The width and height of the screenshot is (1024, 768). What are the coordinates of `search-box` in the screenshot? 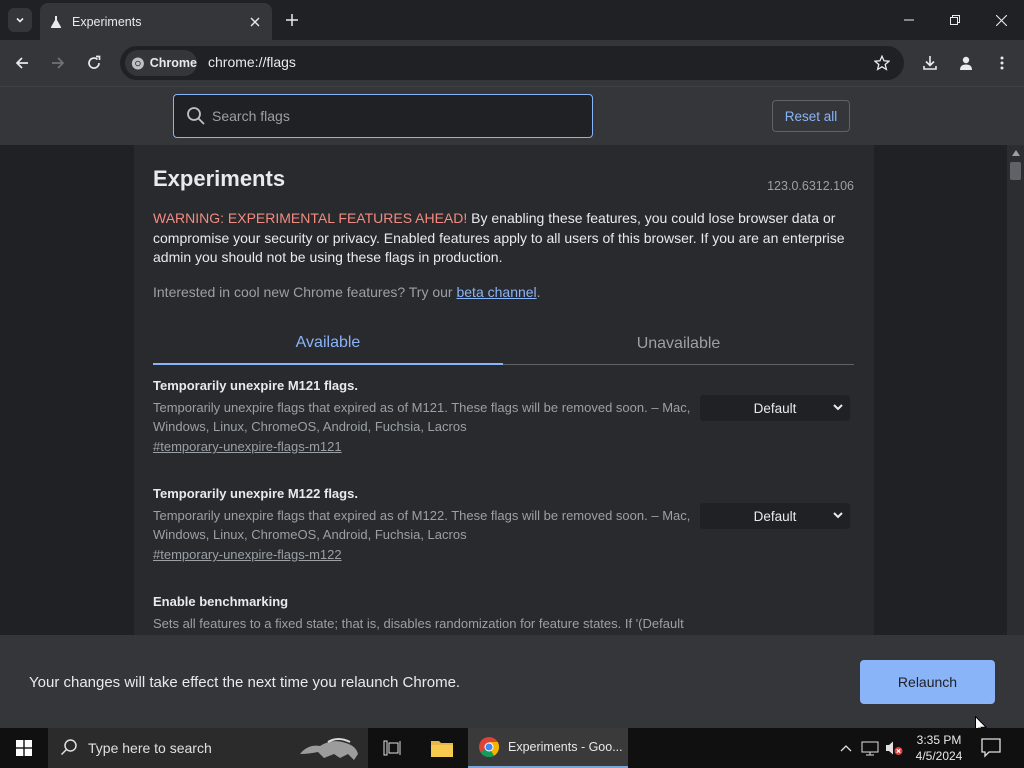 It's located at (383, 116).